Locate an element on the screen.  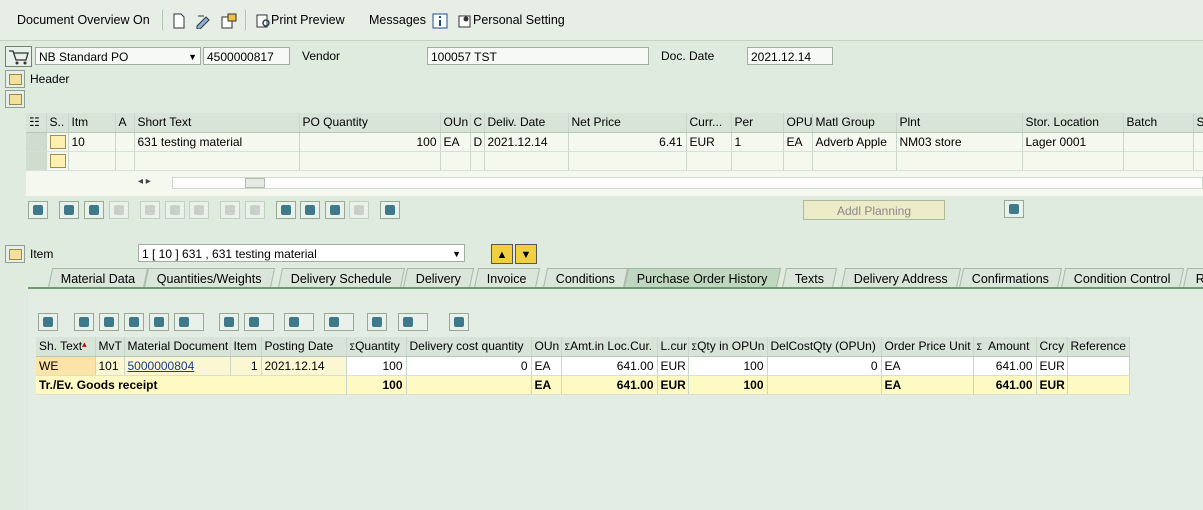
table-settings-icon: ☷ is located at coordinates (36, 123).